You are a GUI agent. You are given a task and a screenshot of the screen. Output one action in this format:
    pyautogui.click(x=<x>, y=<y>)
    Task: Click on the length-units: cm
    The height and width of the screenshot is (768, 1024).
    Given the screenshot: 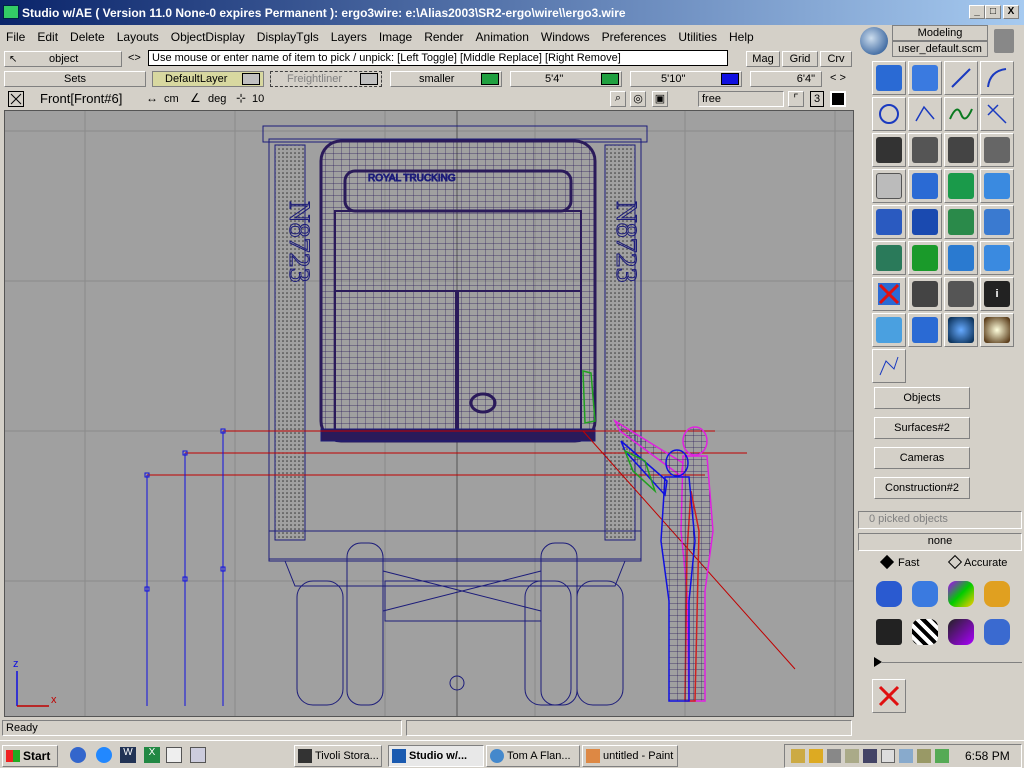 What is the action you would take?
    pyautogui.click(x=171, y=99)
    